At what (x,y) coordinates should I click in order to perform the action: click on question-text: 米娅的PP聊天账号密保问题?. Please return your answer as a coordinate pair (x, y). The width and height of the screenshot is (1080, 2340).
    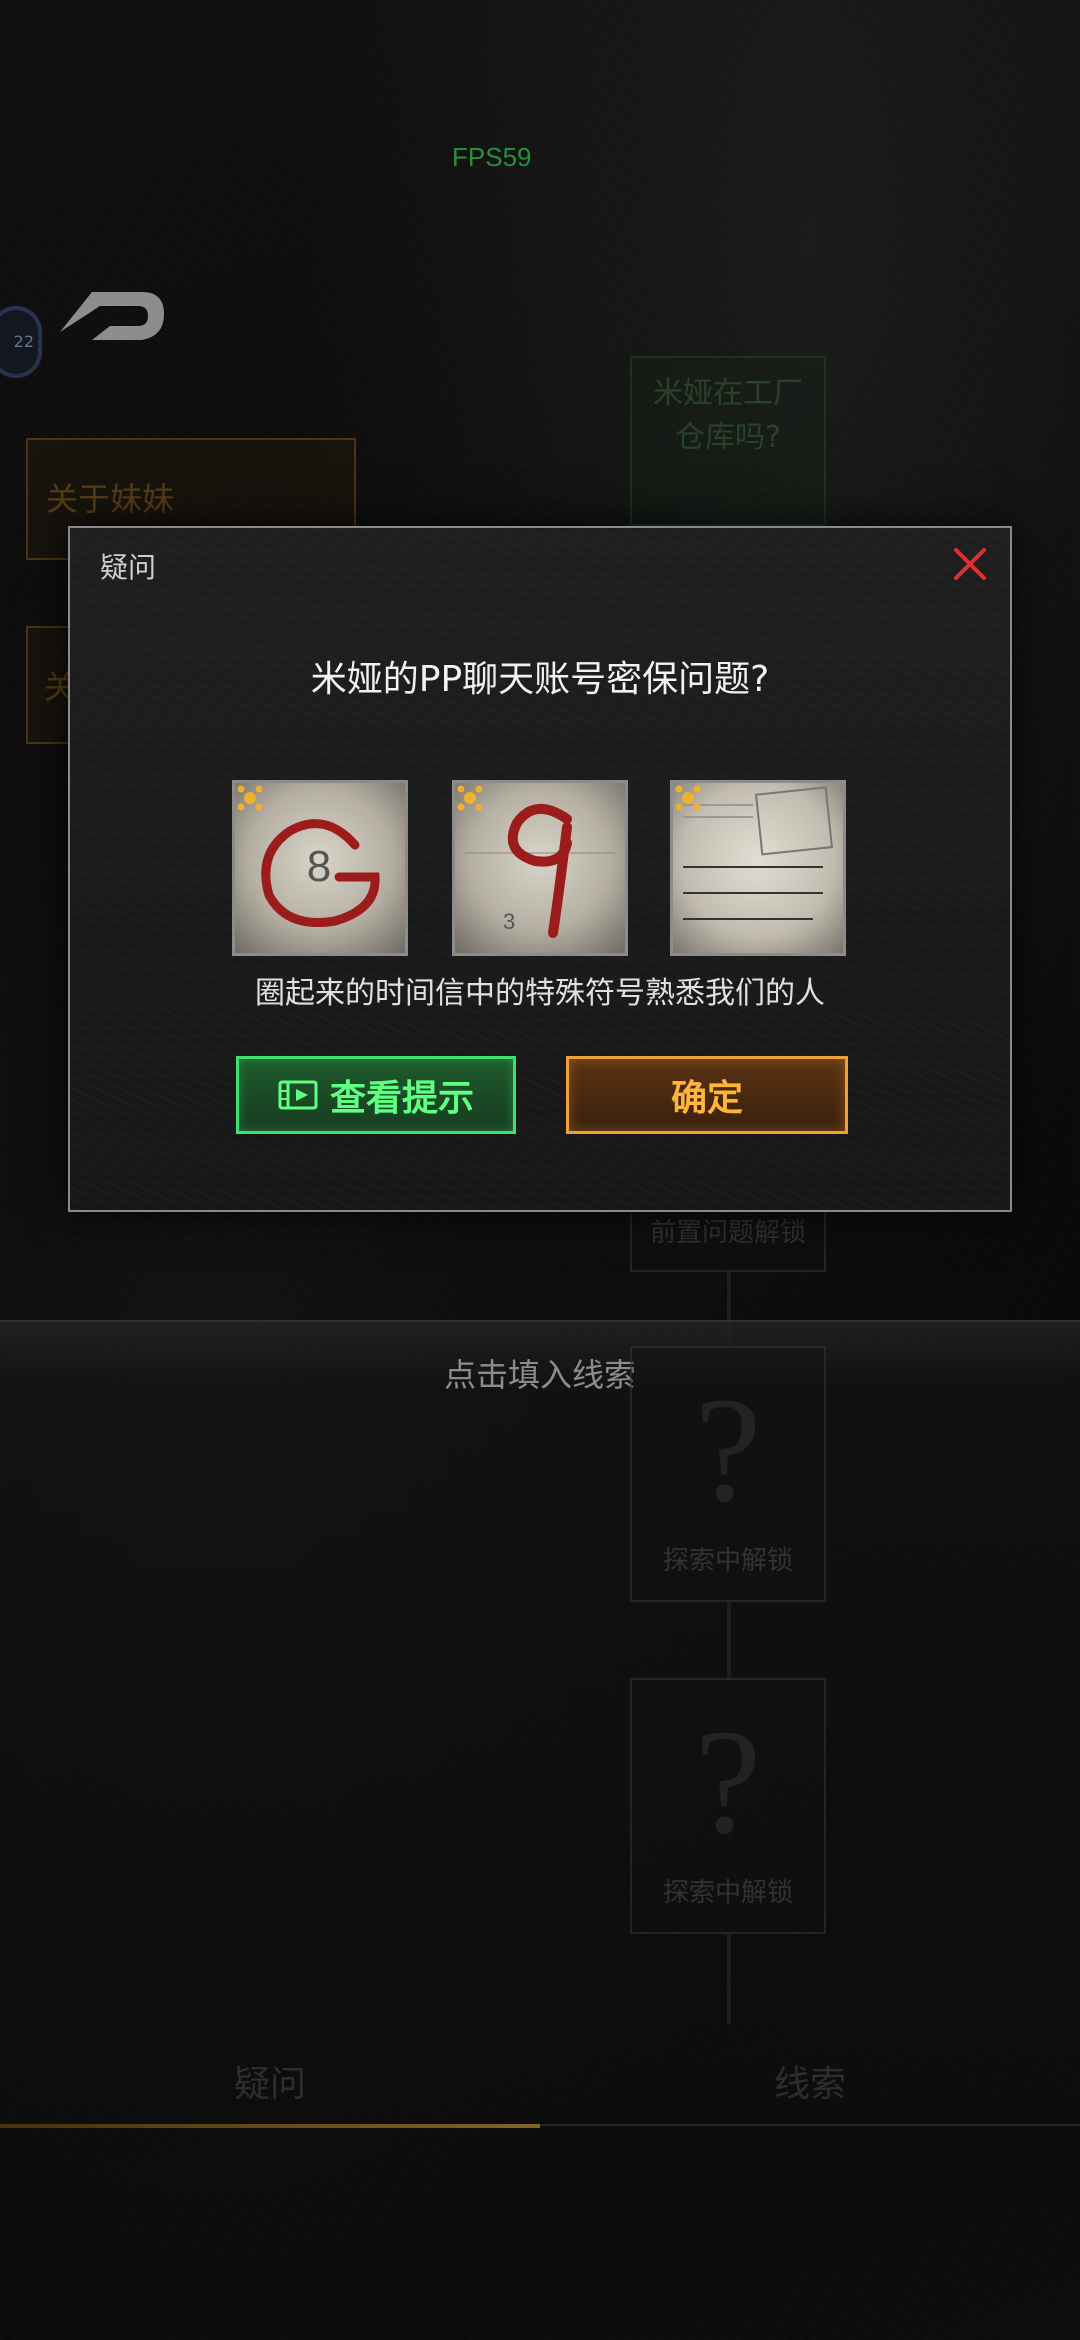
    Looking at the image, I should click on (540, 679).